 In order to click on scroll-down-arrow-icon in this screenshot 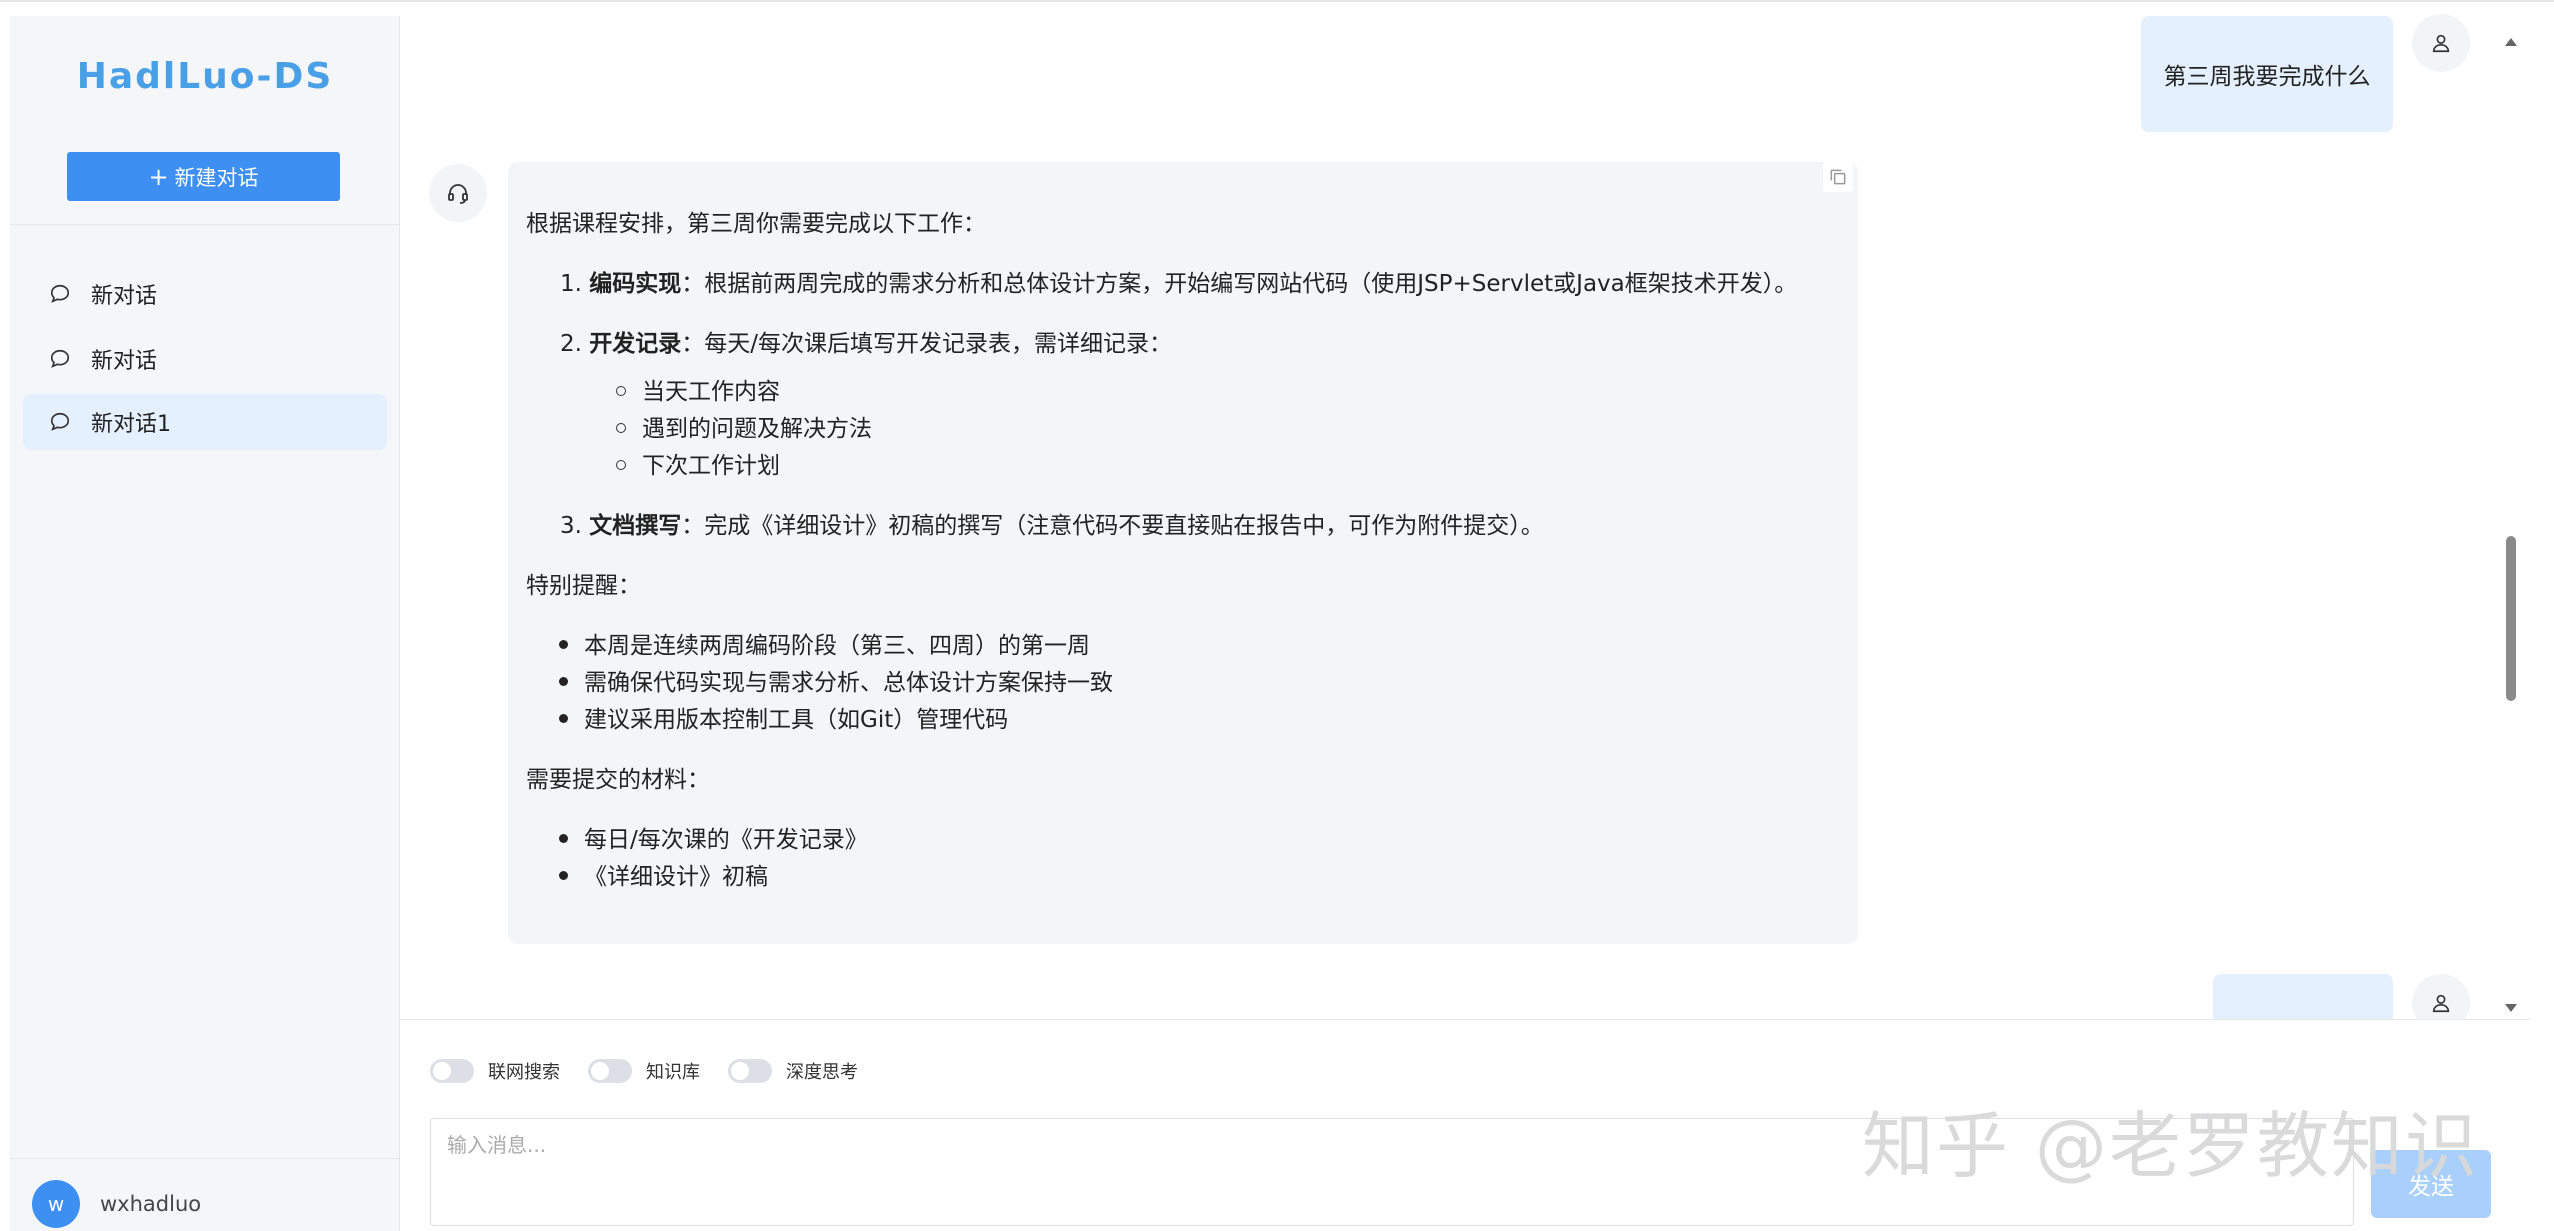, I will do `click(2511, 1008)`.